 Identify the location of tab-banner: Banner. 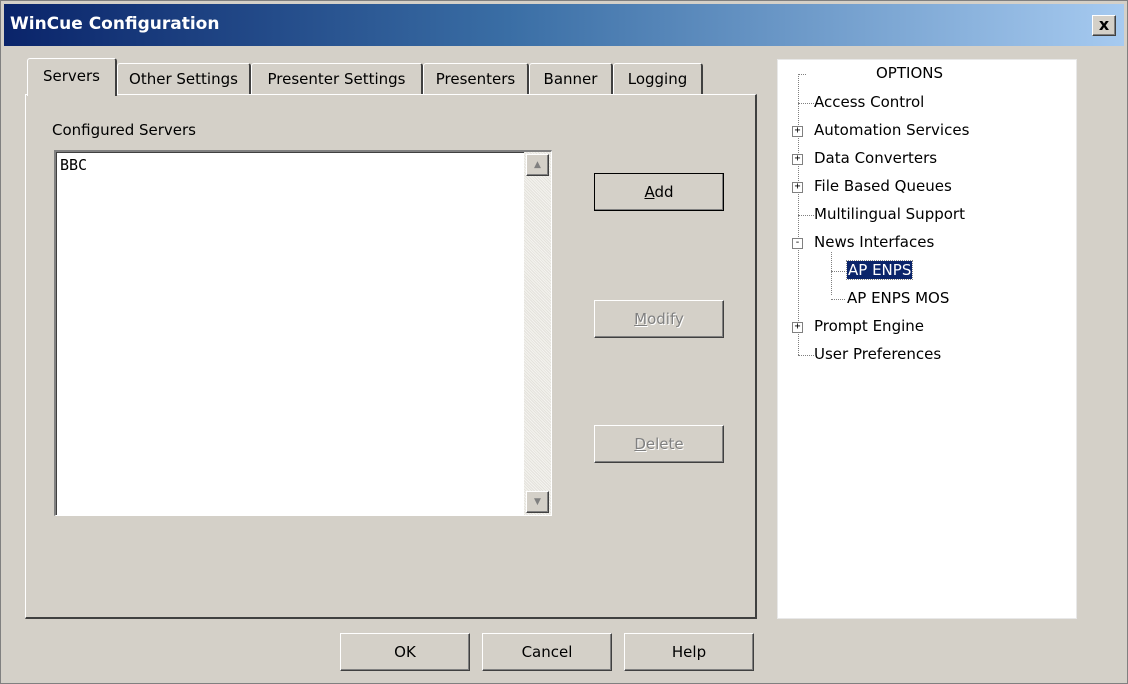
(571, 79).